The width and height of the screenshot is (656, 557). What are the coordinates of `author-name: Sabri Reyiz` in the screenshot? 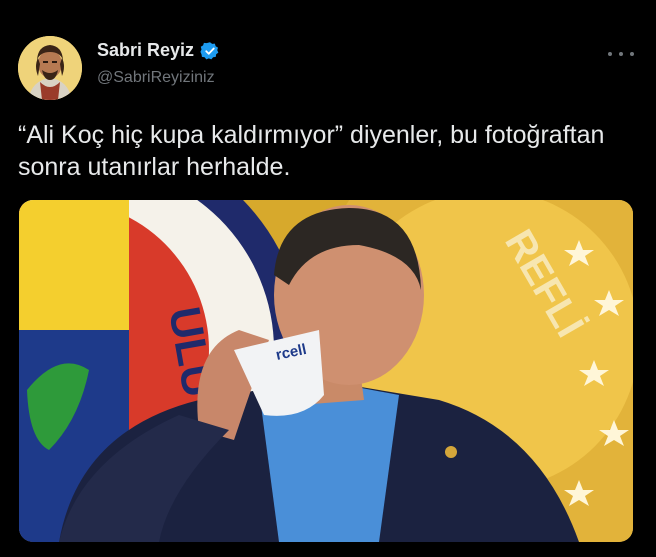 It's located at (145, 50).